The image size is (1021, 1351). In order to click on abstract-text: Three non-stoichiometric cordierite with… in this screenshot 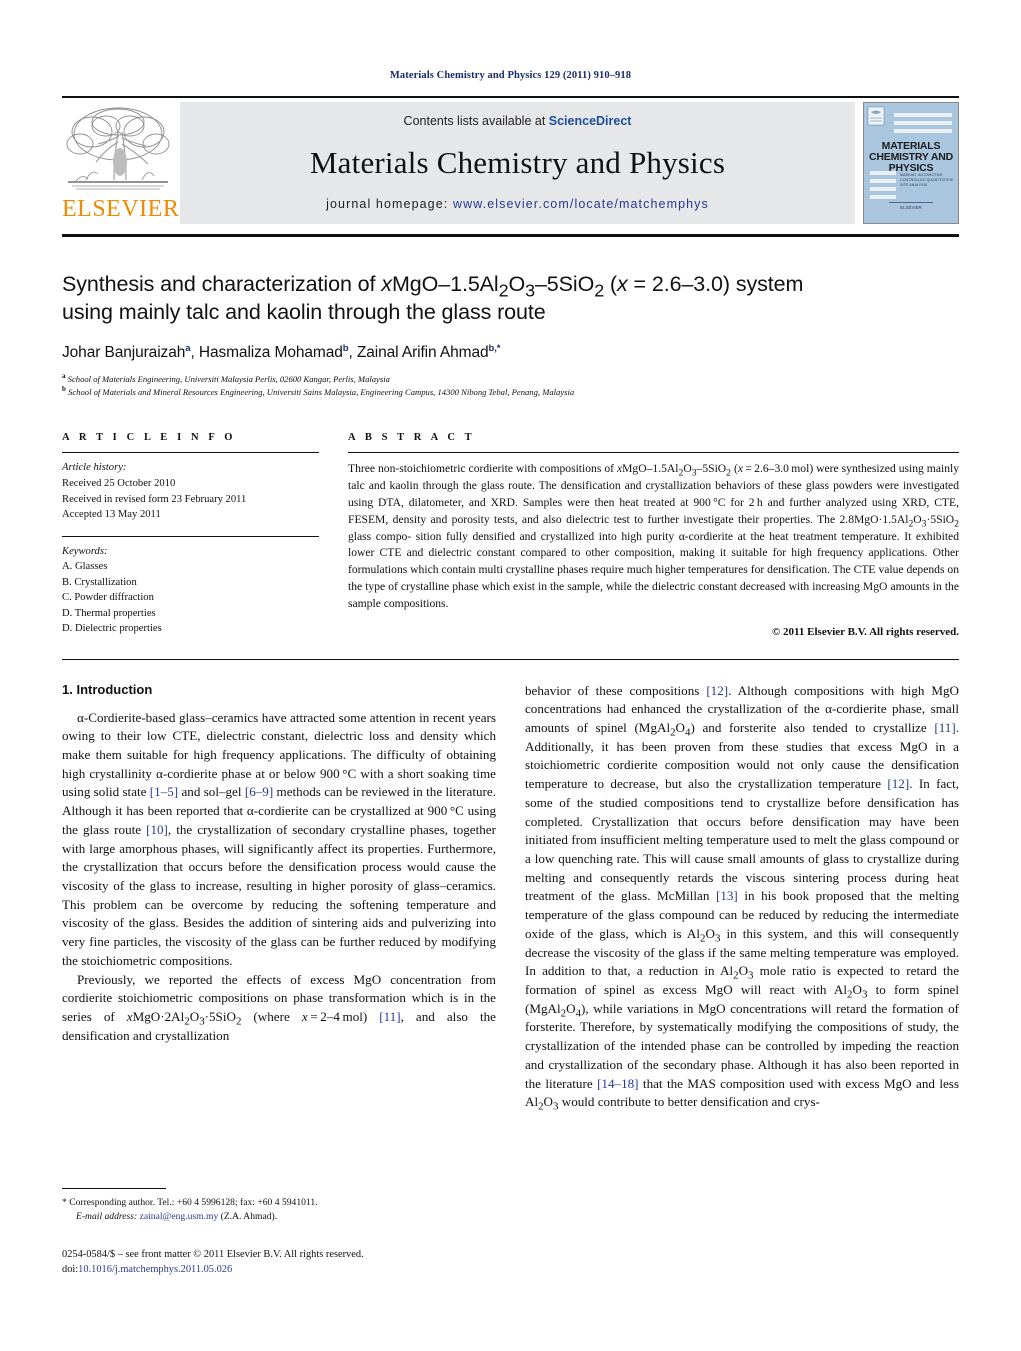, I will do `click(654, 536)`.